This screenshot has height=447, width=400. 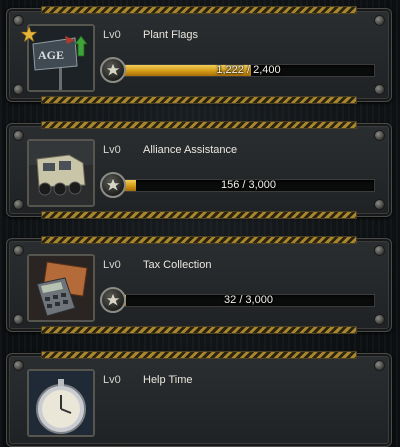 What do you see at coordinates (168, 380) in the screenshot?
I see `achievement-title: Help Time` at bounding box center [168, 380].